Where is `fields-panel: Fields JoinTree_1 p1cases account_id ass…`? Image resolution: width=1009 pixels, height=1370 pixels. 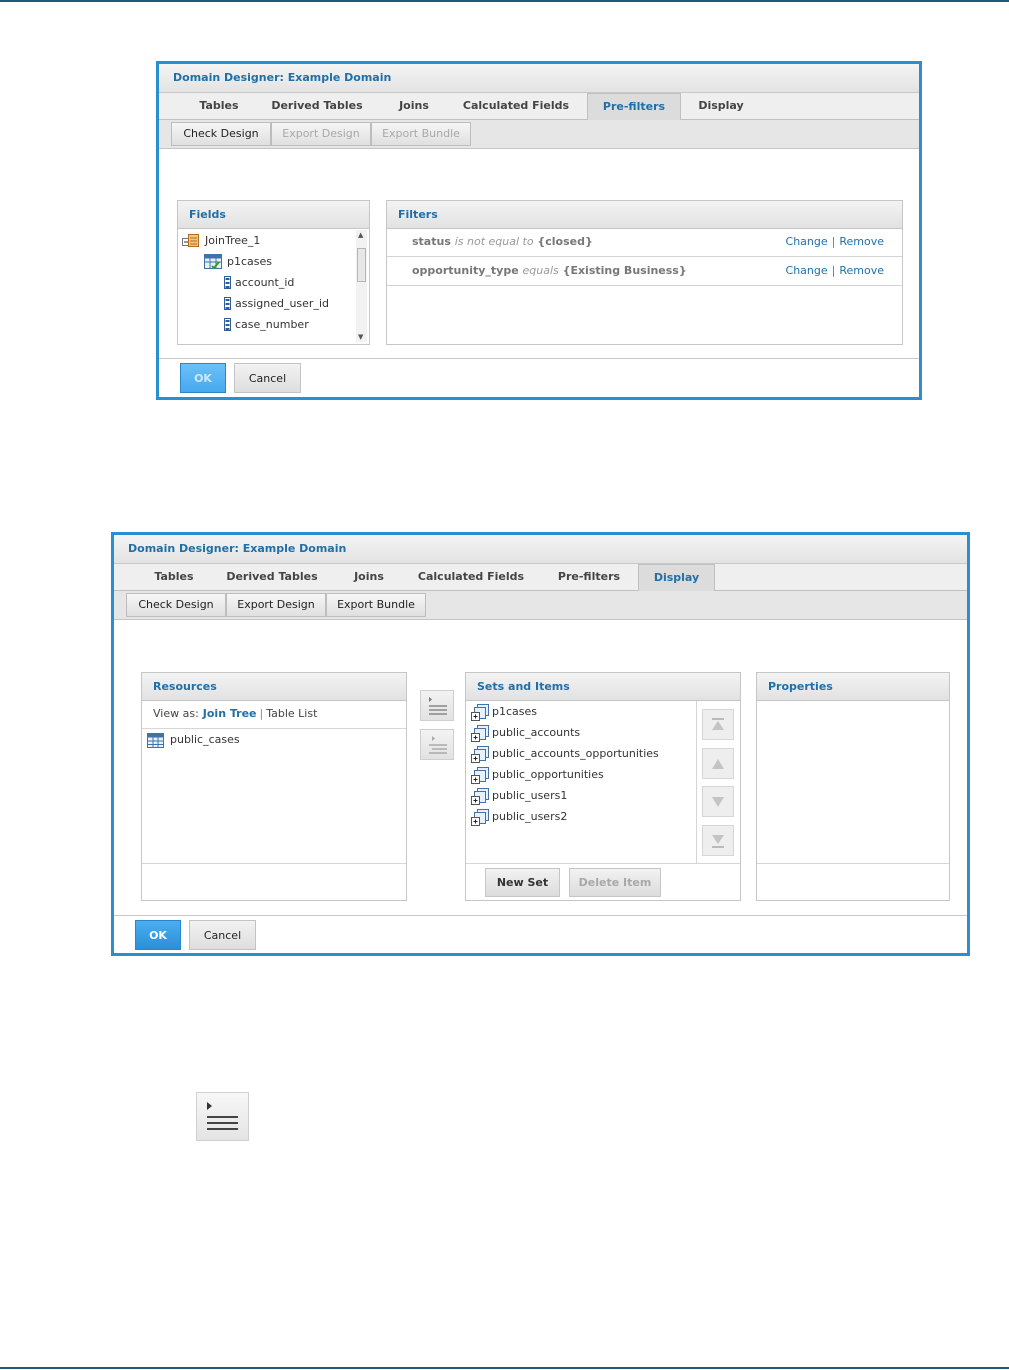 fields-panel: Fields JoinTree_1 p1cases account_id ass… is located at coordinates (273, 272).